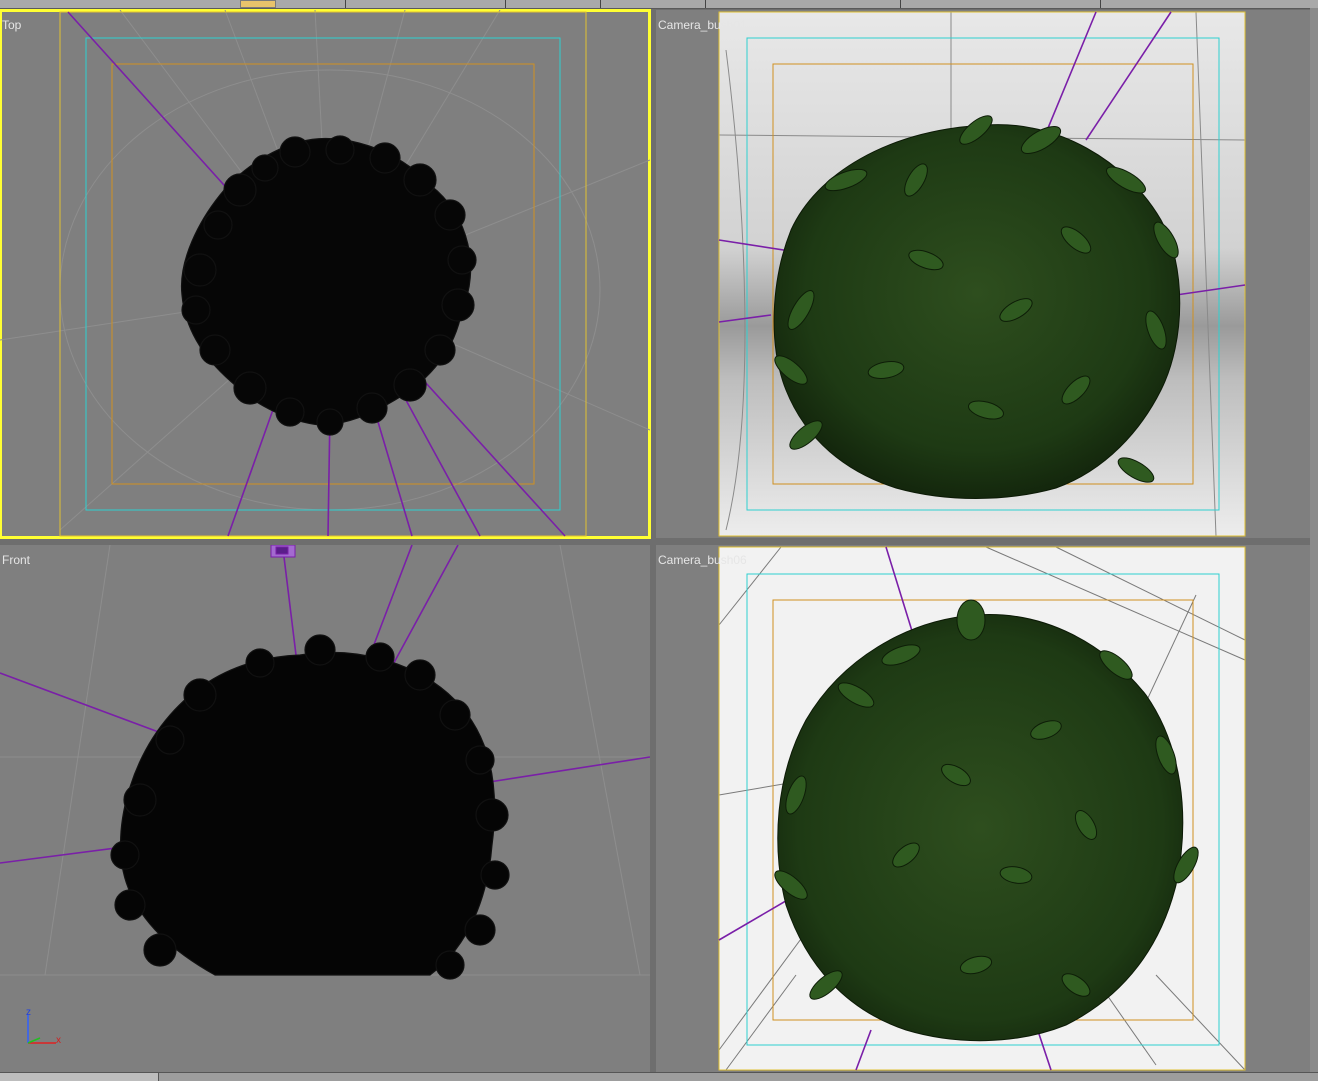 The height and width of the screenshot is (1081, 1318). I want to click on viewport-label-front: Front, so click(16, 560).